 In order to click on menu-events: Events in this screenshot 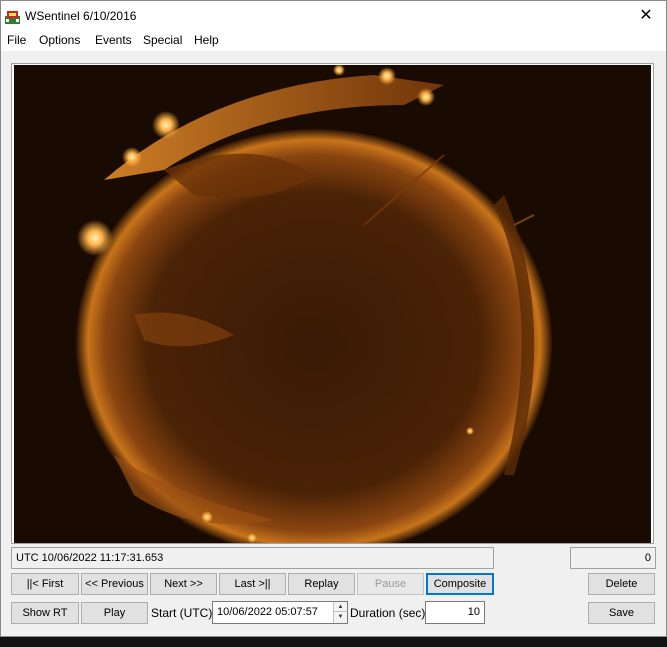, I will do `click(113, 40)`.